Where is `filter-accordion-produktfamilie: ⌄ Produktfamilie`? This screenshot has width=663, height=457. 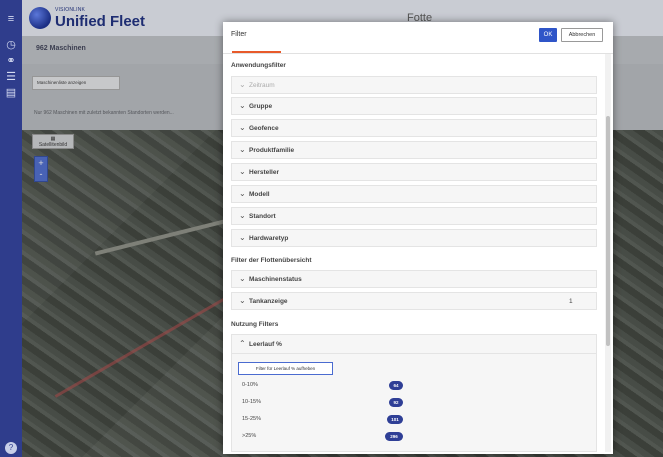
filter-accordion-produktfamilie: ⌄ Produktfamilie is located at coordinates (414, 150).